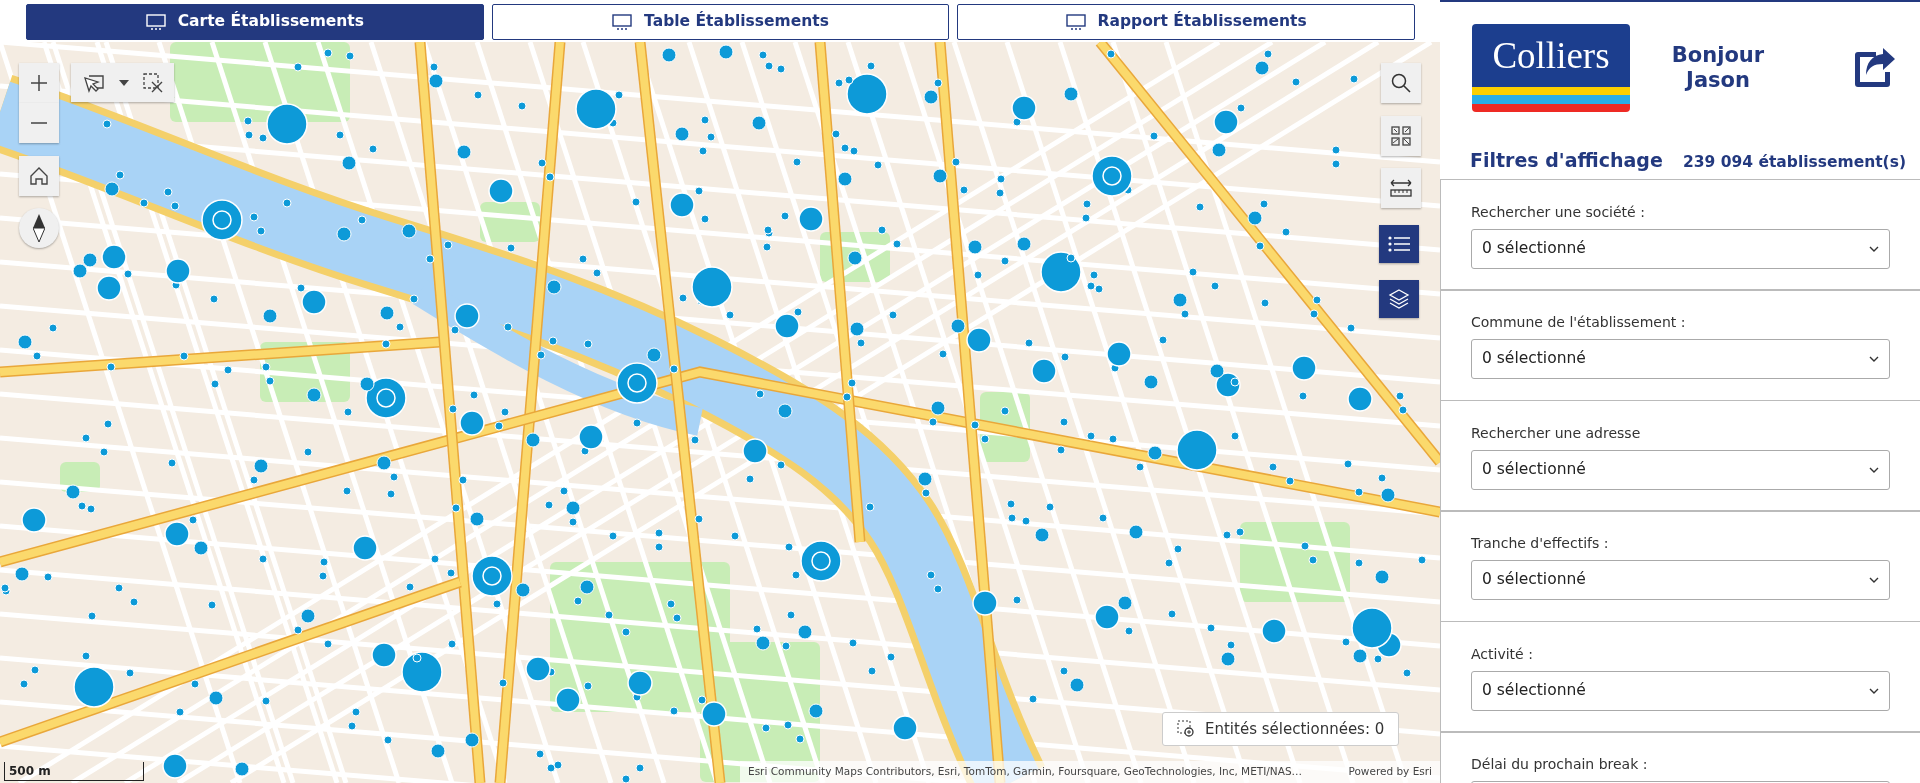 The width and height of the screenshot is (1920, 783). Describe the element at coordinates (1186, 22) in the screenshot. I see `tab: Rapport Établissements` at that location.